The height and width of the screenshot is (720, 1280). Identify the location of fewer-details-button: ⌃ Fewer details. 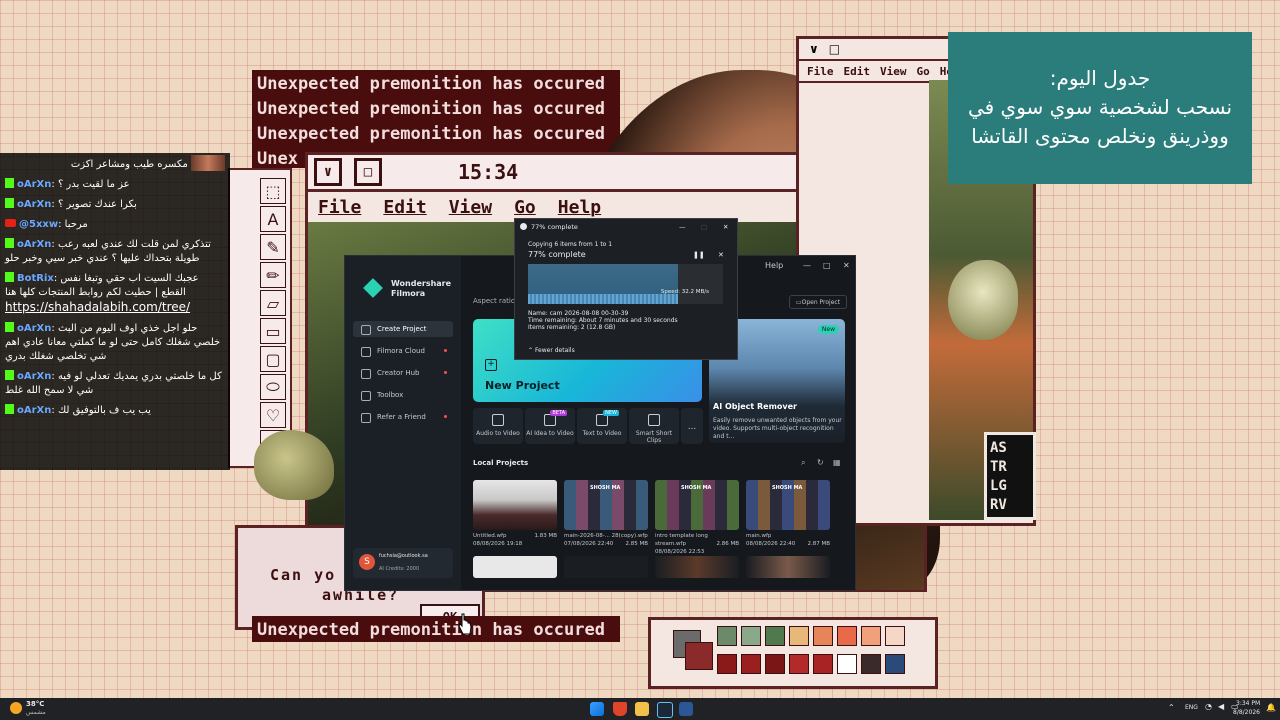
(551, 350).